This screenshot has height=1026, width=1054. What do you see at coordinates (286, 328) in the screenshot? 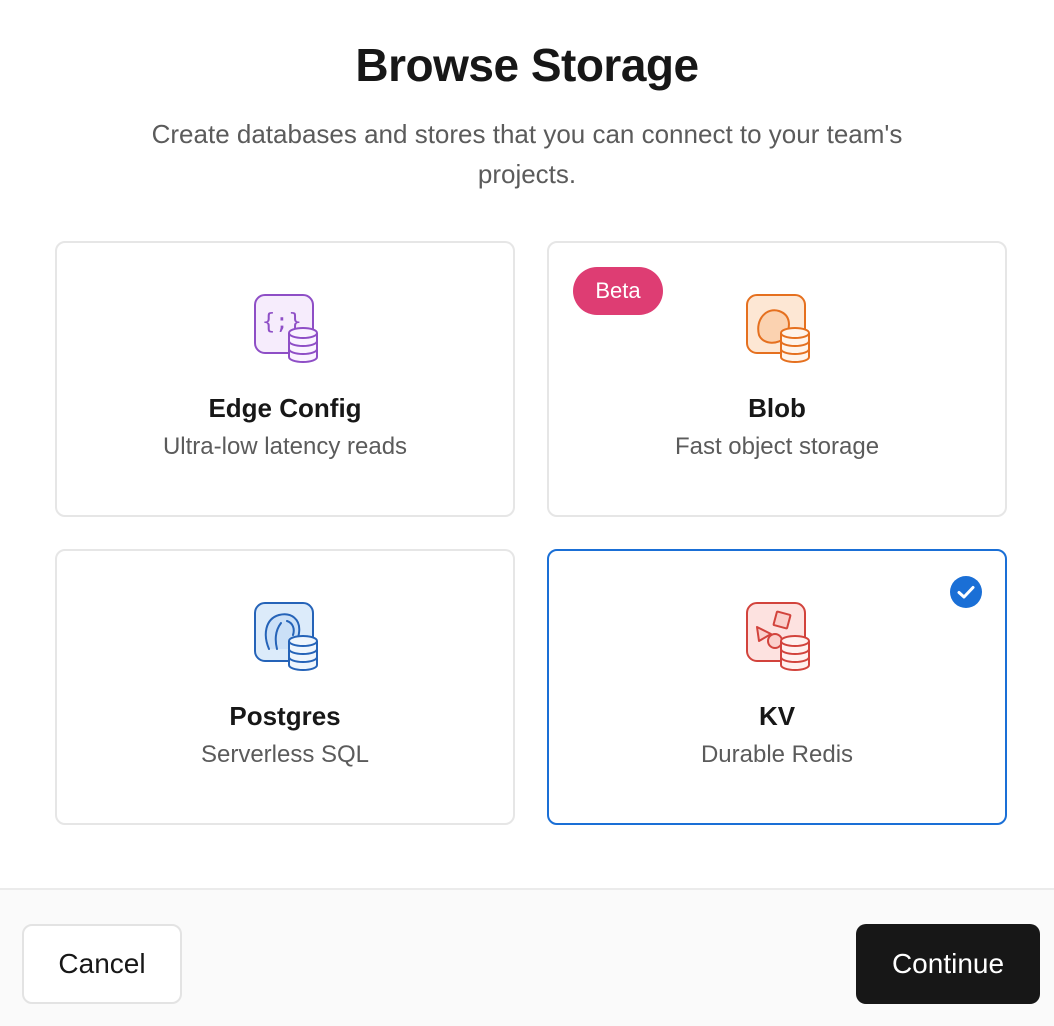
I see `edge-config-icon: {;}` at bounding box center [286, 328].